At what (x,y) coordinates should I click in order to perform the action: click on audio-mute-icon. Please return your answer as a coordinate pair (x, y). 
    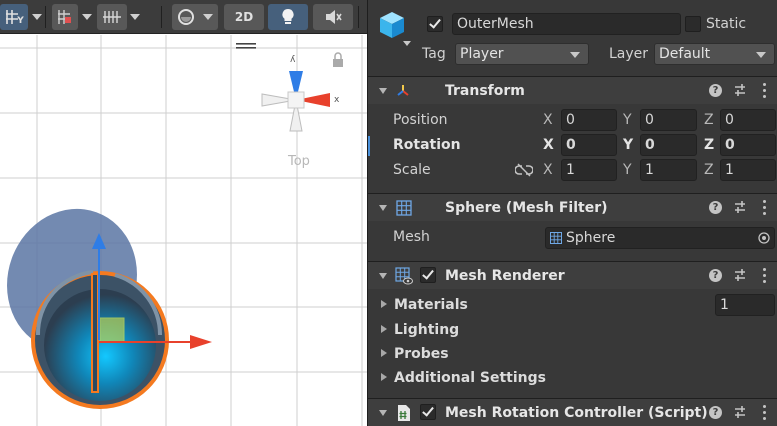
    Looking at the image, I should click on (334, 17).